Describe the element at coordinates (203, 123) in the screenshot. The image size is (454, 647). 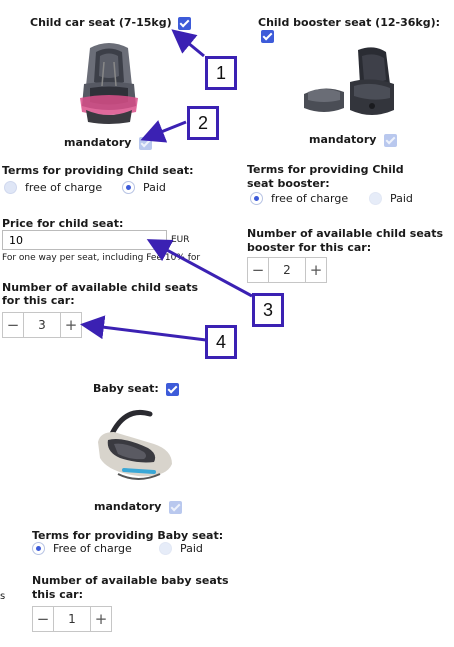
I see `callout-2-badge: 2` at that location.